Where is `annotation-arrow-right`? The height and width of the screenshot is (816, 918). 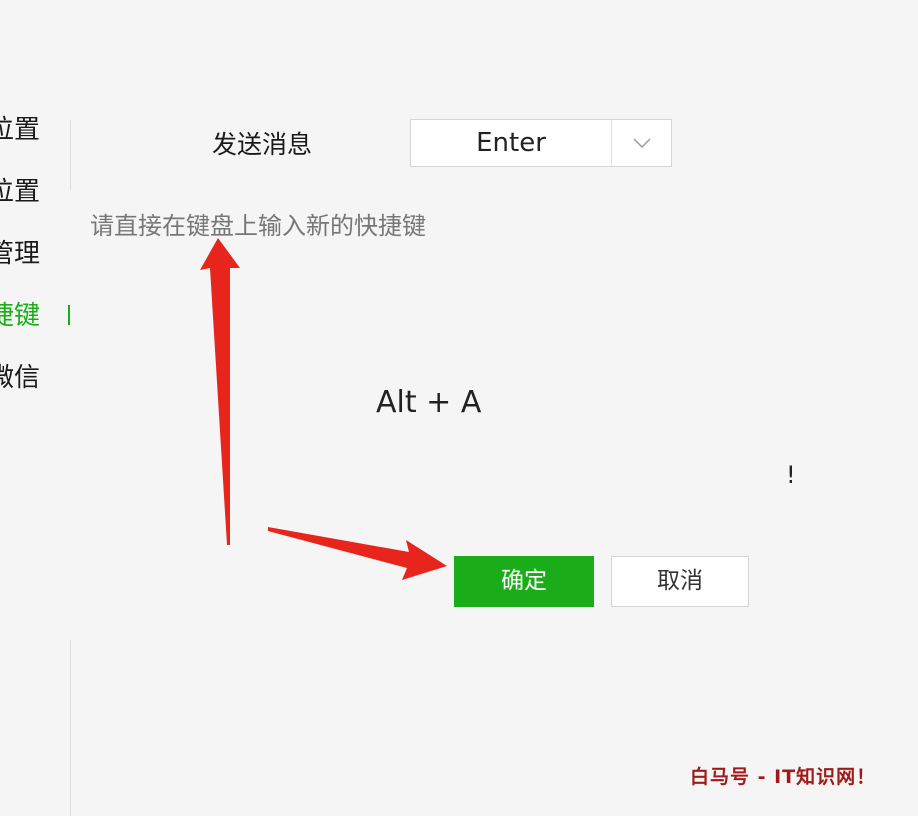 annotation-arrow-right is located at coordinates (357, 553).